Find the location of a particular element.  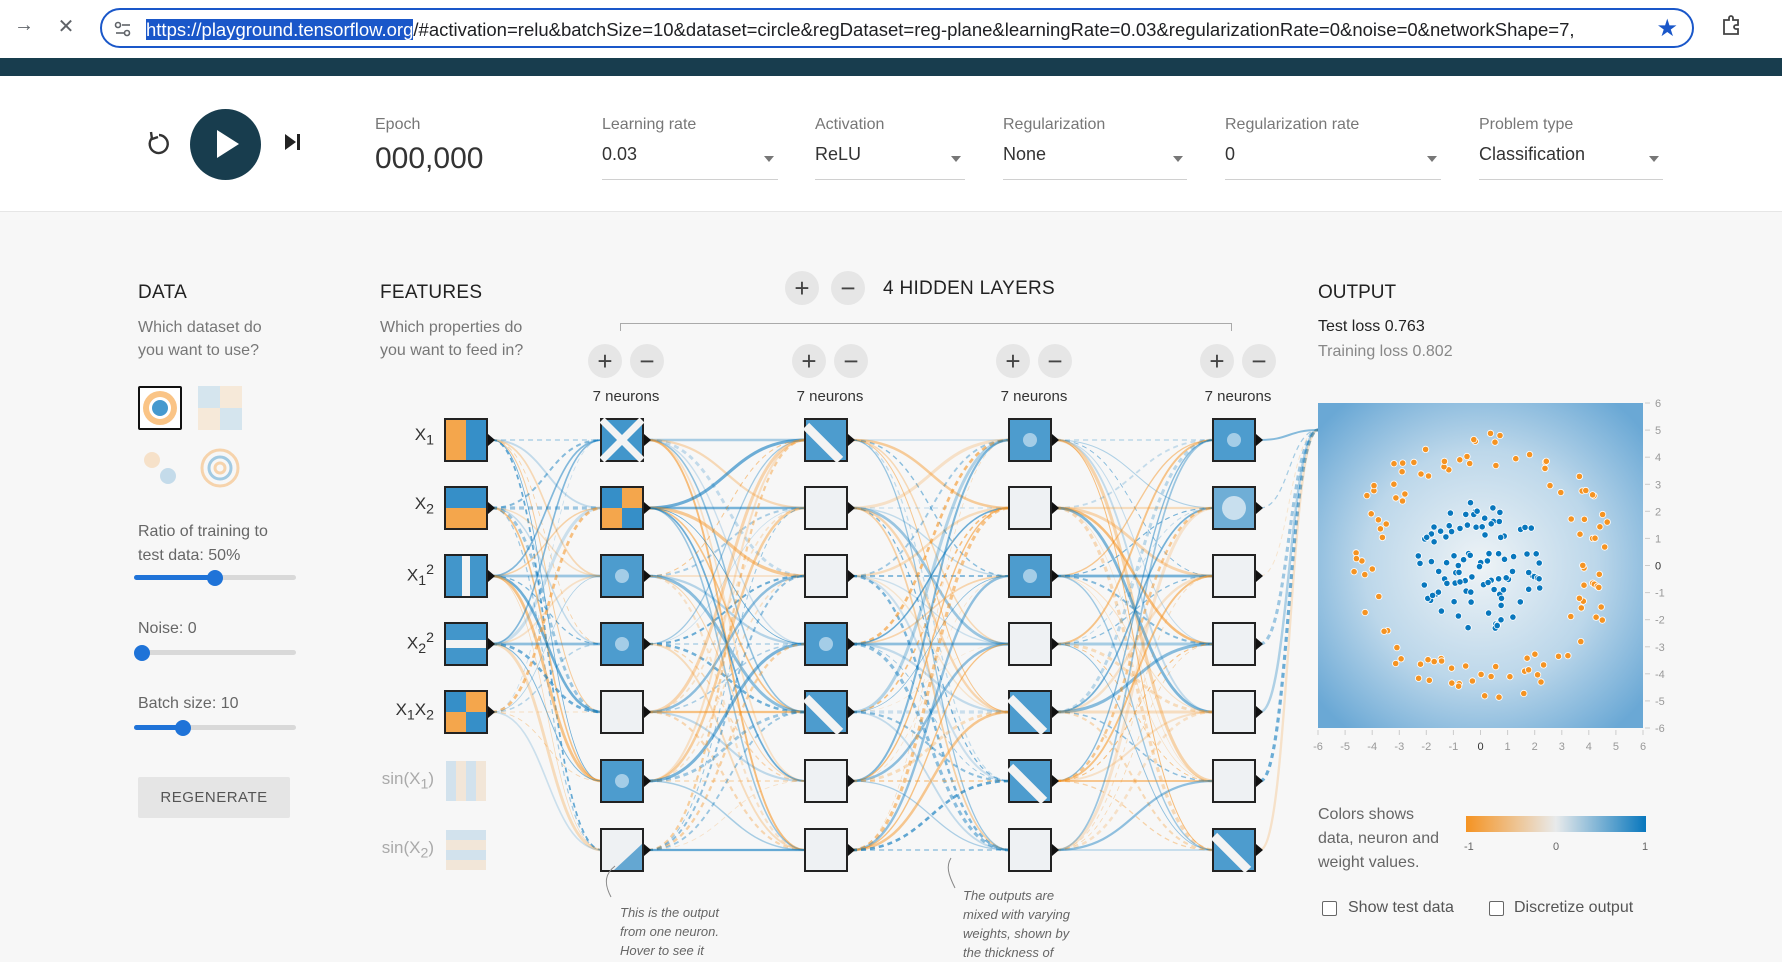

heat-pos is located at coordinates (476, 440).